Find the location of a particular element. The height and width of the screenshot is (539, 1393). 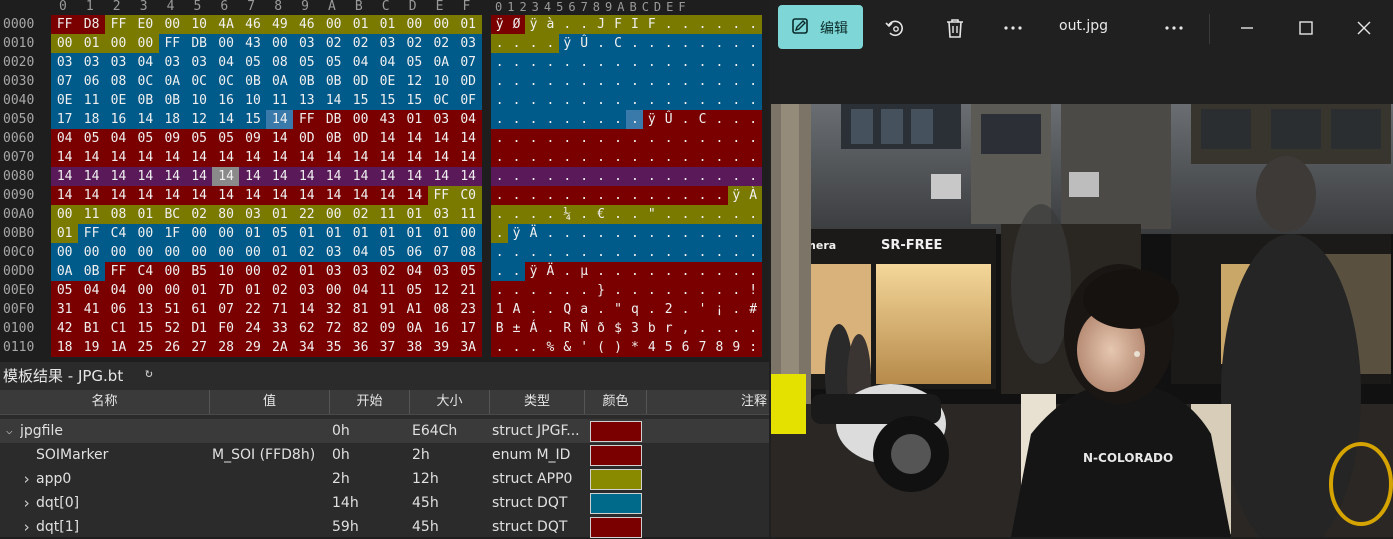

hex-byte: 11 is located at coordinates (468, 214).